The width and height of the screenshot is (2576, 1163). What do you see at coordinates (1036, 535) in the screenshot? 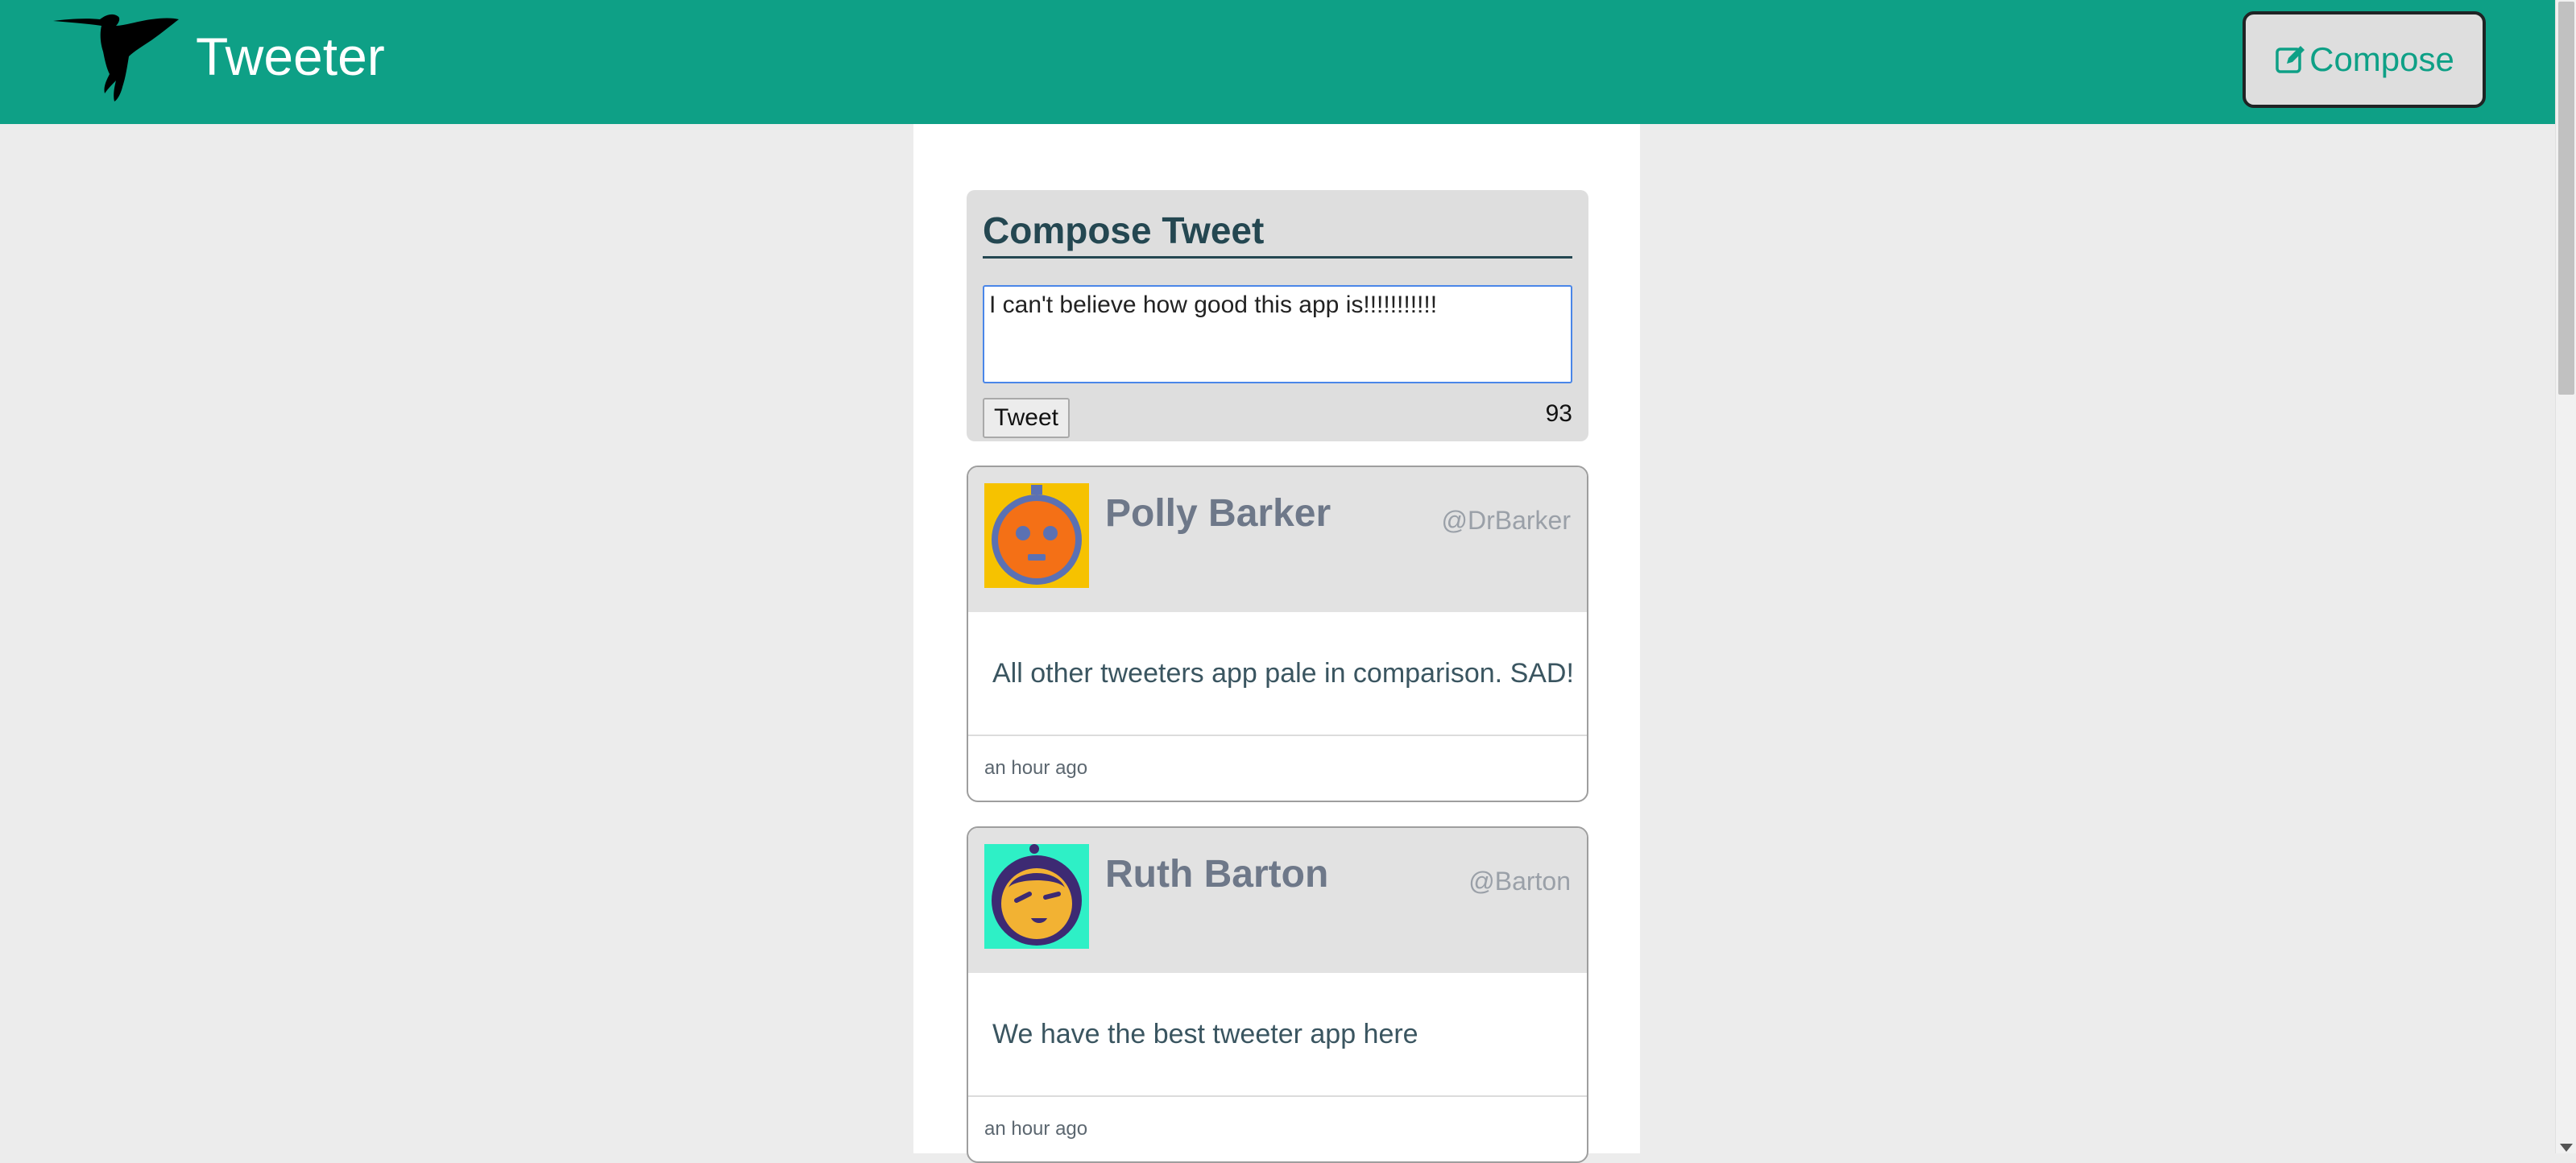
I see `robot-avatar-icon` at bounding box center [1036, 535].